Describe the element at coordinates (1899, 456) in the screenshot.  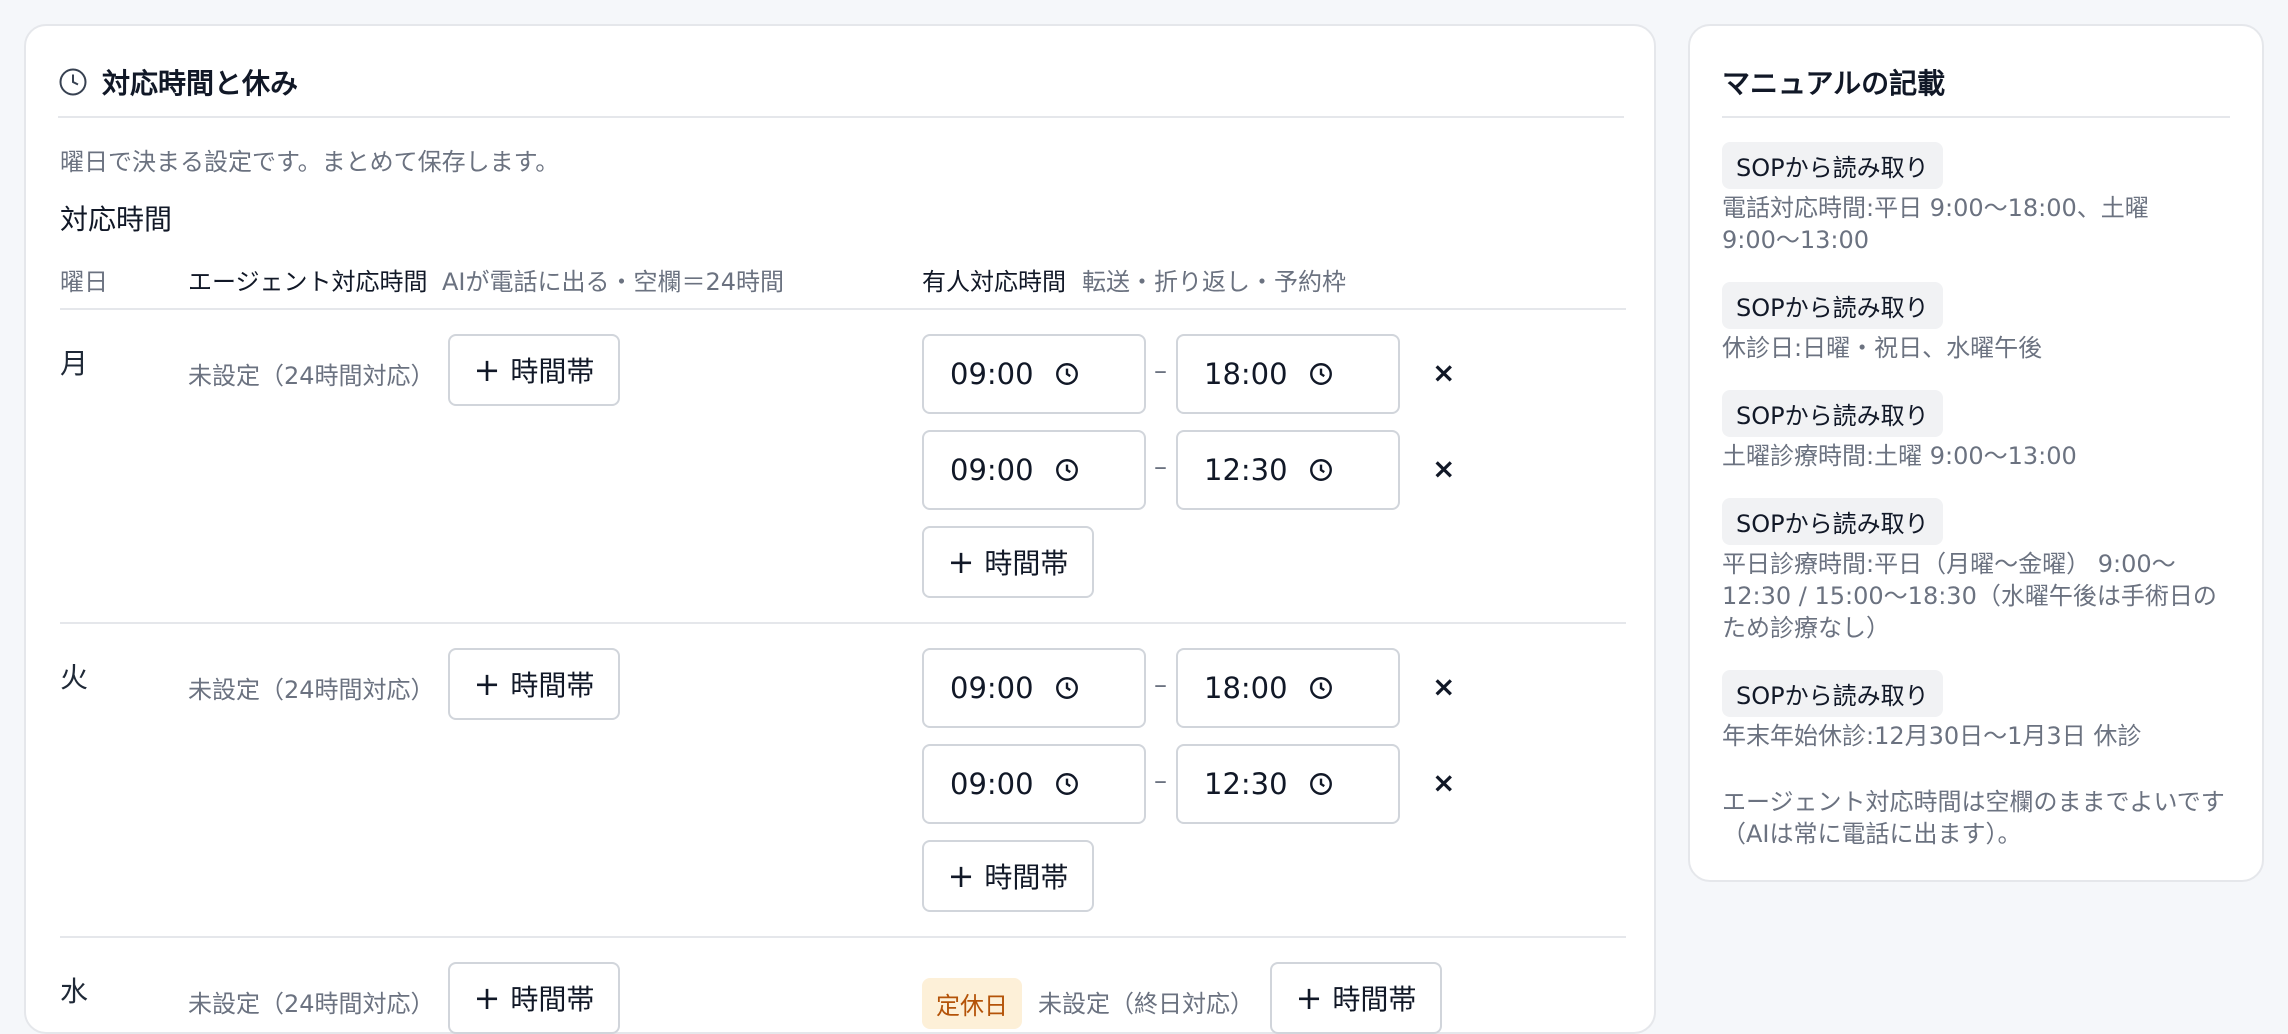
I see `sop-entry: 土曜診療時間:土曜 9:00〜13:00` at that location.